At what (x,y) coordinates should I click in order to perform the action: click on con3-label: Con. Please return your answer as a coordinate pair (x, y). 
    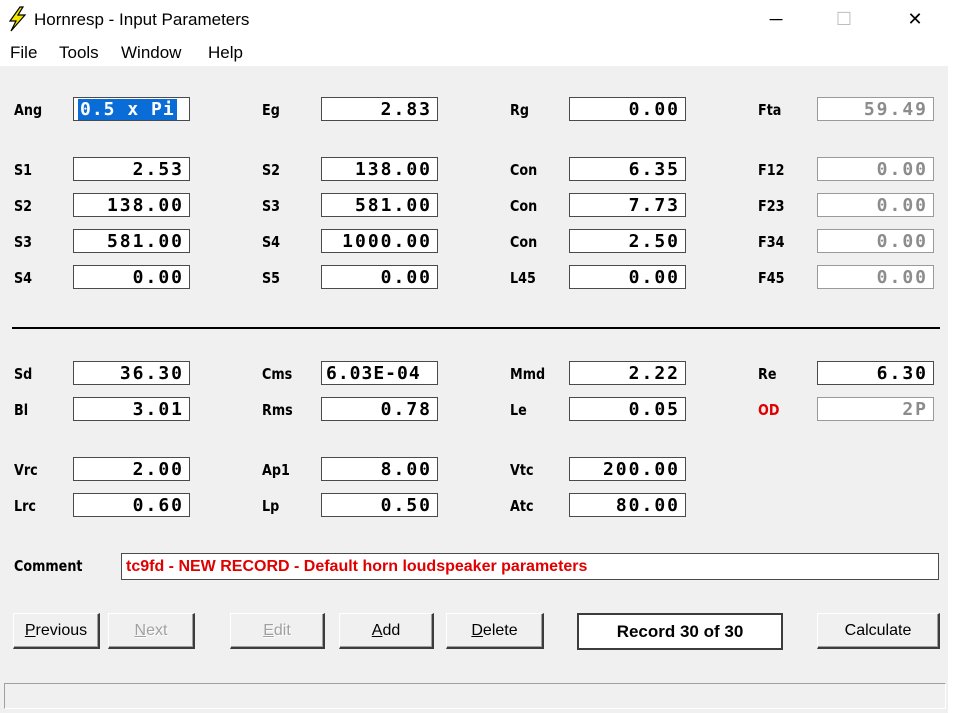
    Looking at the image, I should click on (524, 242).